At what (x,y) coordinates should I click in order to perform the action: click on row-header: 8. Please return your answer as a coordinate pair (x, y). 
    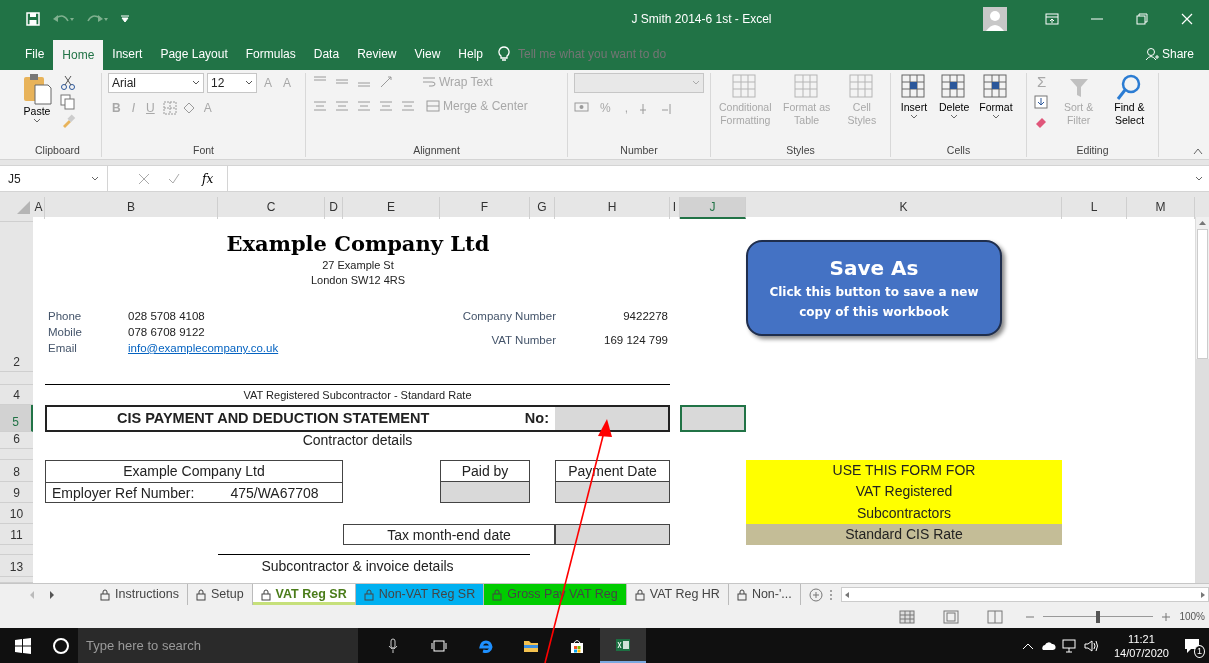
    Looking at the image, I should click on (16, 471).